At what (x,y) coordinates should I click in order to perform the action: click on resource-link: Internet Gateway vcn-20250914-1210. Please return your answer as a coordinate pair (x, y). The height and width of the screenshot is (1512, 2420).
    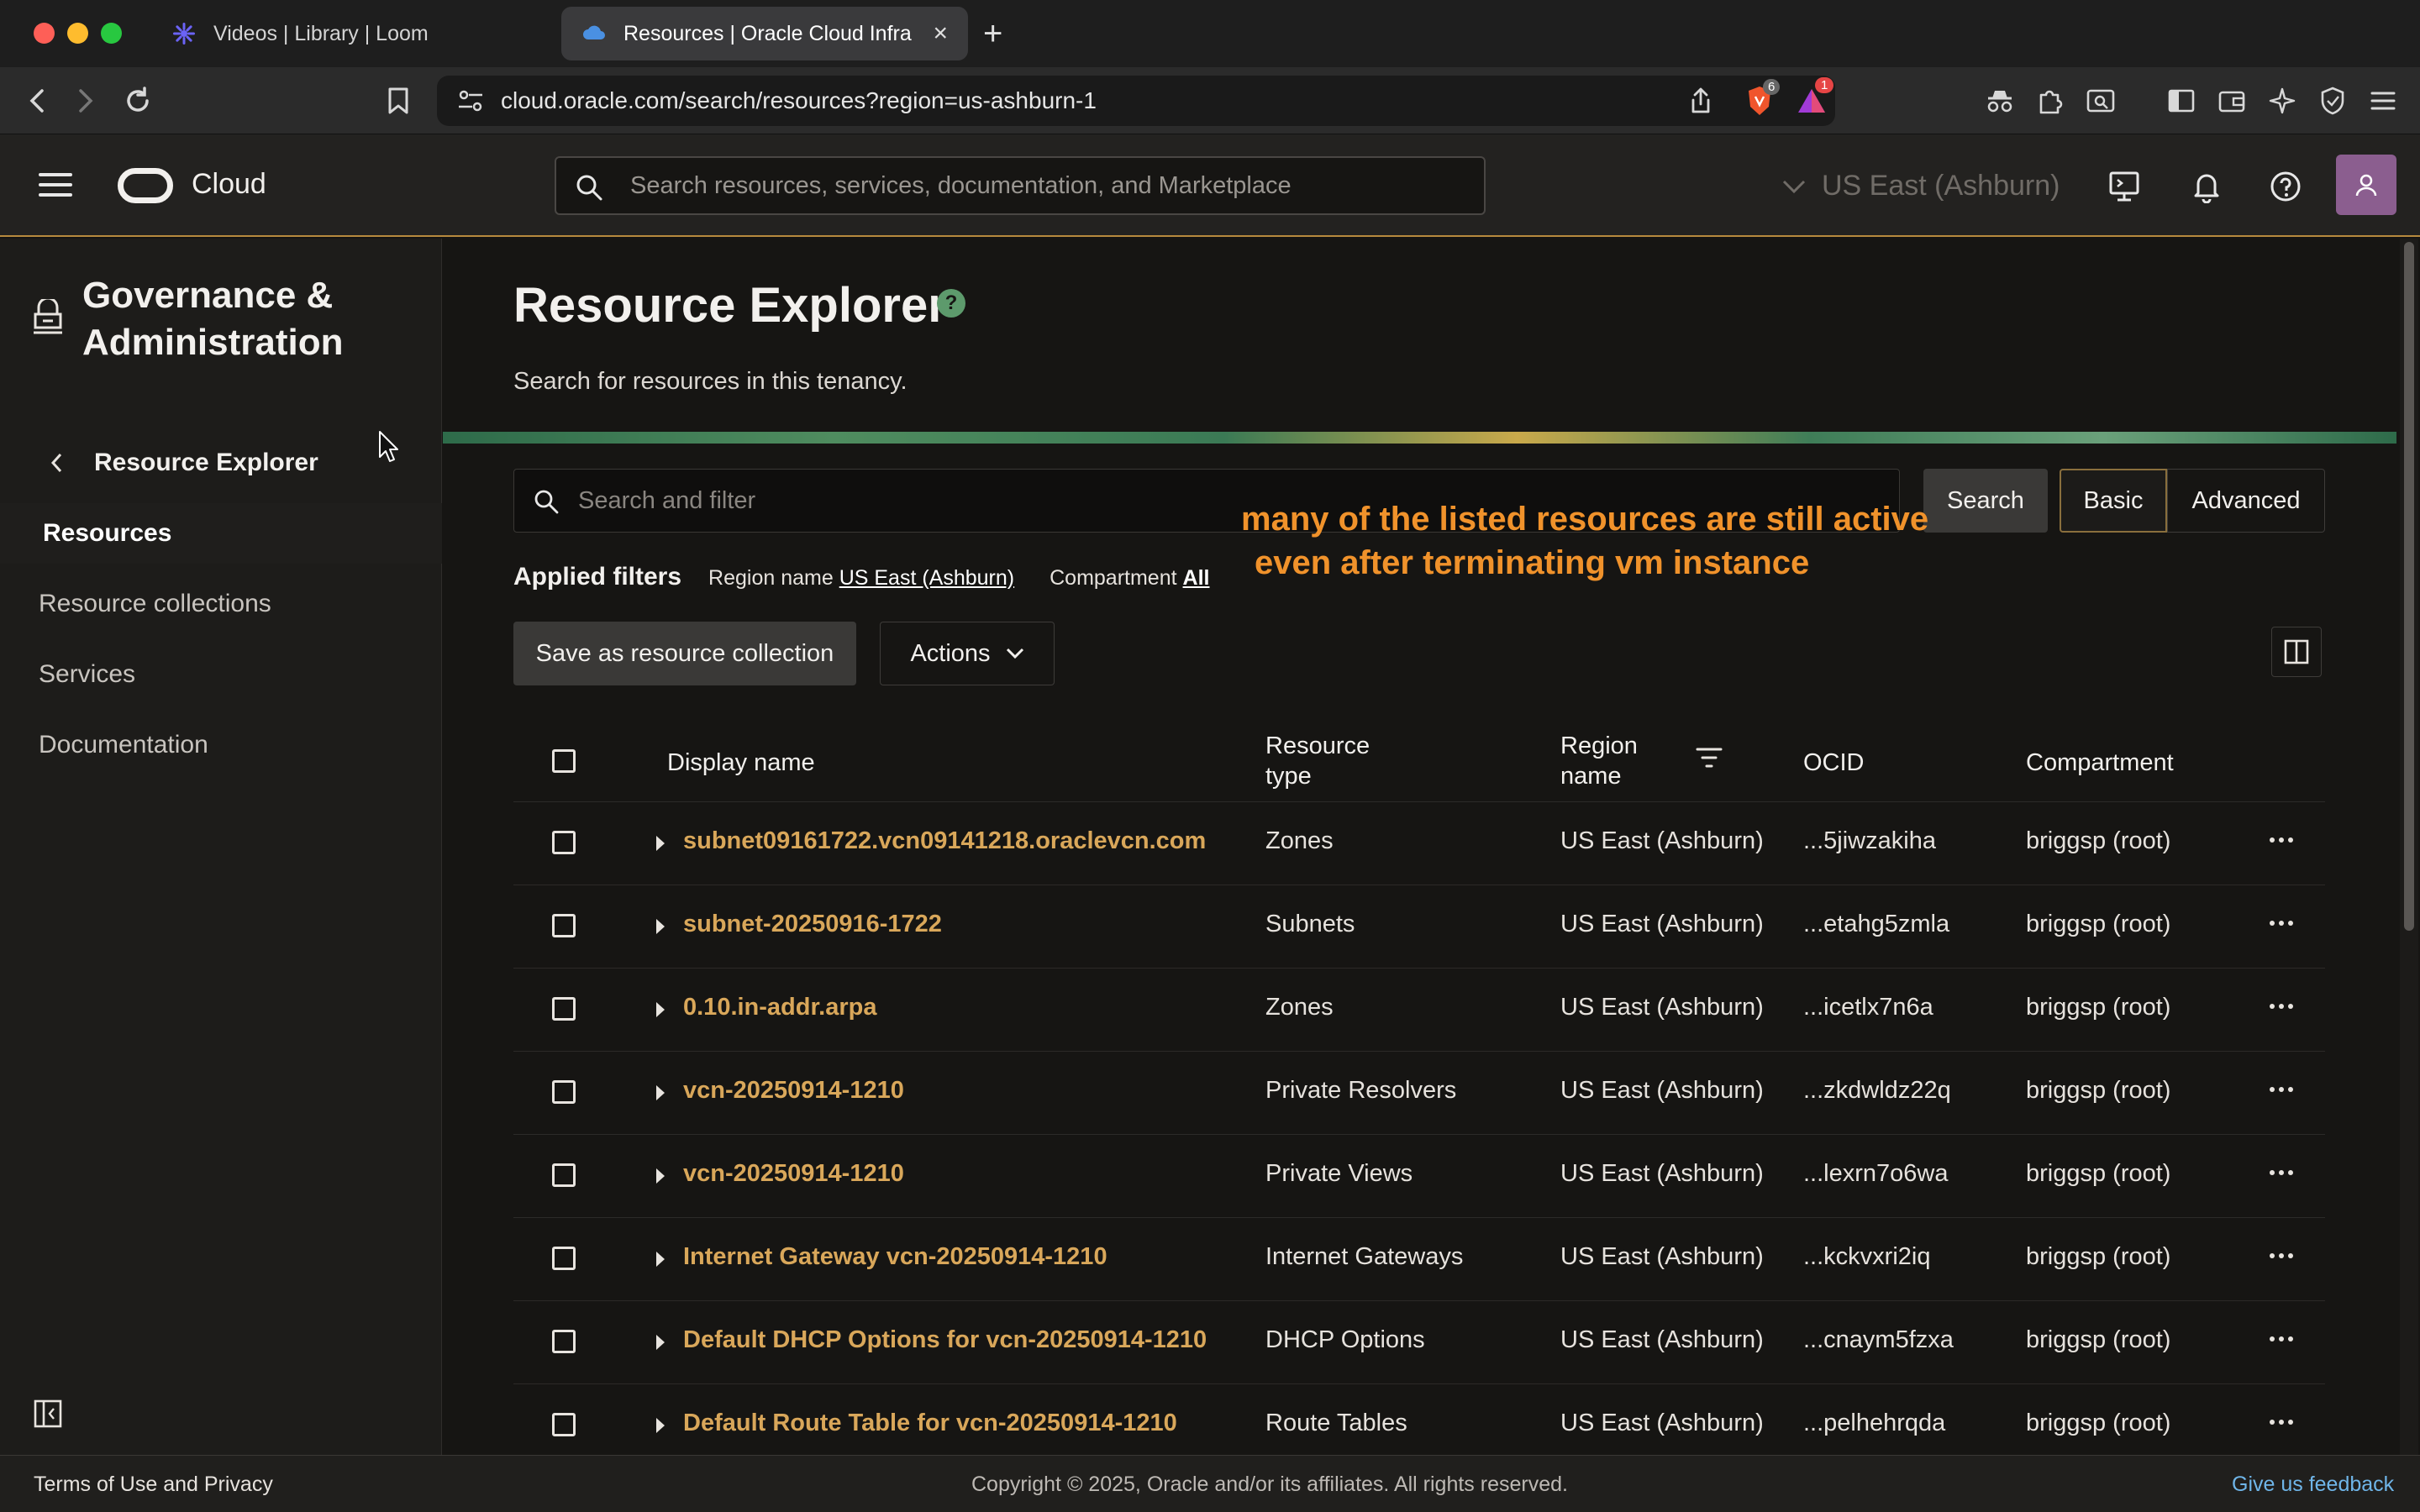
    Looking at the image, I should click on (895, 1257).